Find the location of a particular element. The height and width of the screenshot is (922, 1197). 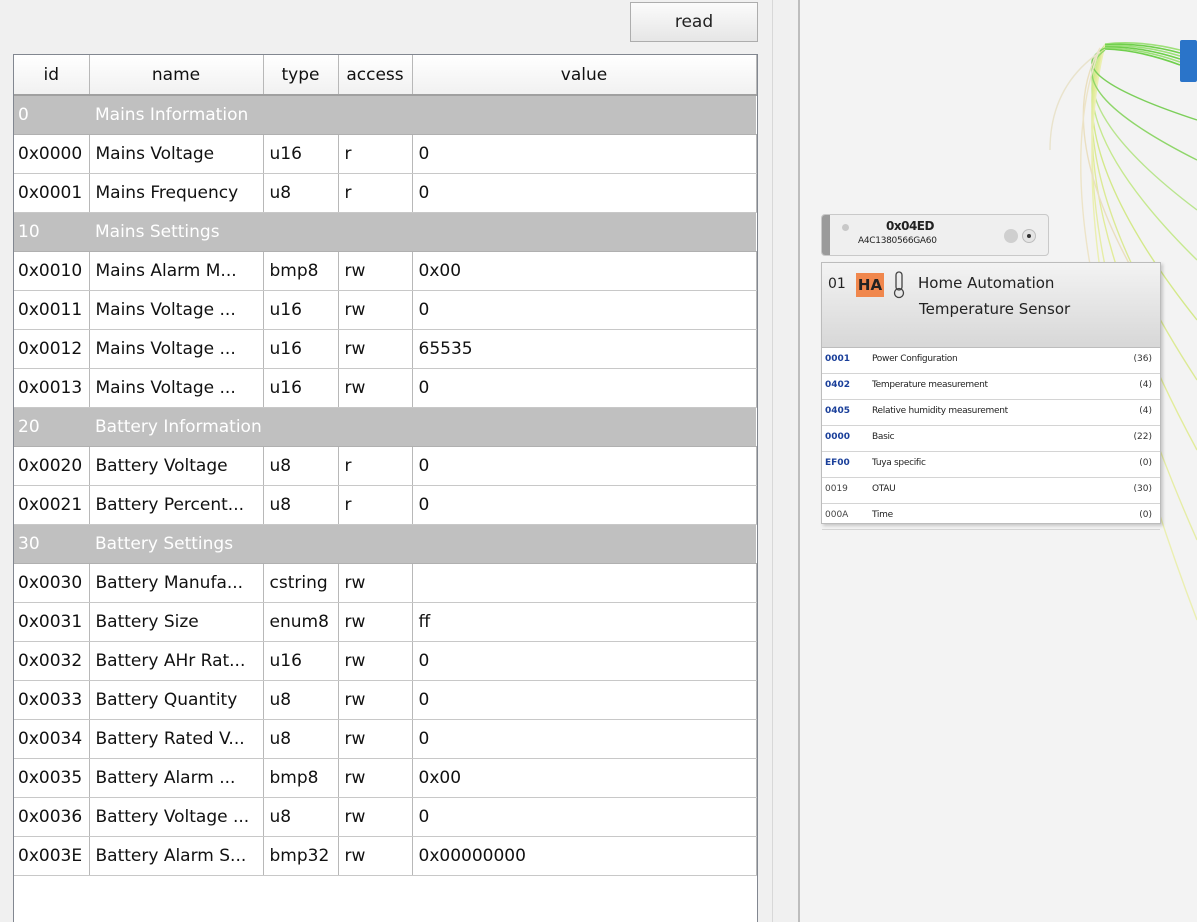

table-row: 0x0036 Battery Voltage ... u8 rw 0 is located at coordinates (385, 817).